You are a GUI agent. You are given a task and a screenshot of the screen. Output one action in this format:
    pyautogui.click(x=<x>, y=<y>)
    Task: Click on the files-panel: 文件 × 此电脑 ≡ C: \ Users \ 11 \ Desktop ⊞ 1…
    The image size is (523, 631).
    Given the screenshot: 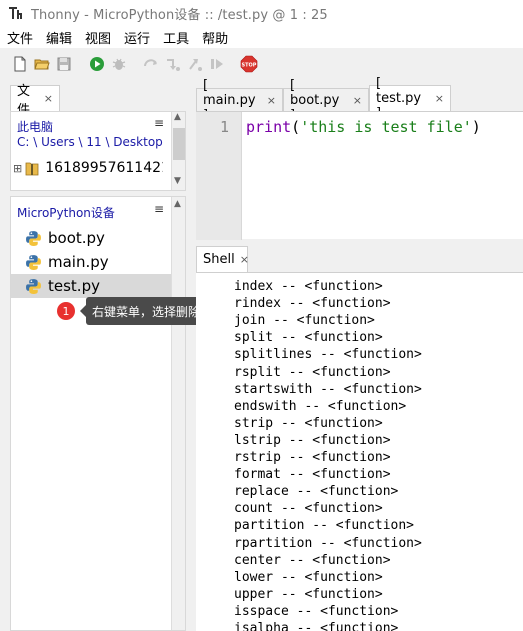 What is the action you would take?
    pyautogui.click(x=98, y=137)
    